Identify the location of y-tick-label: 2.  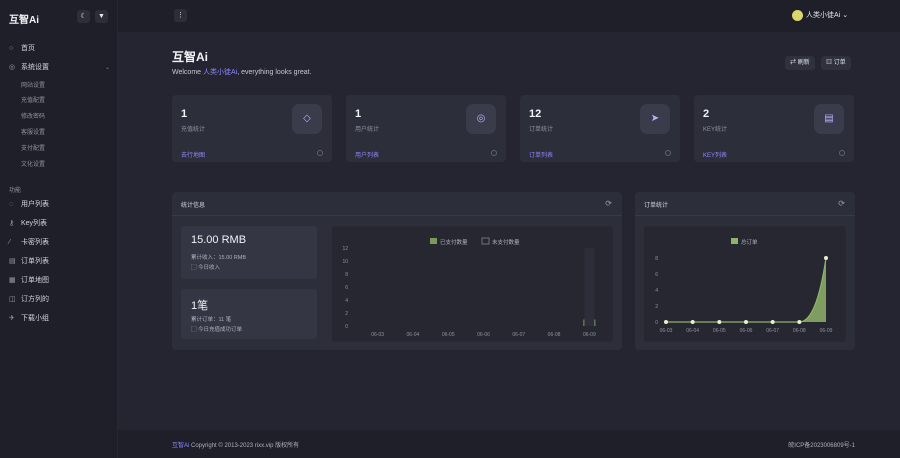
(656, 307).